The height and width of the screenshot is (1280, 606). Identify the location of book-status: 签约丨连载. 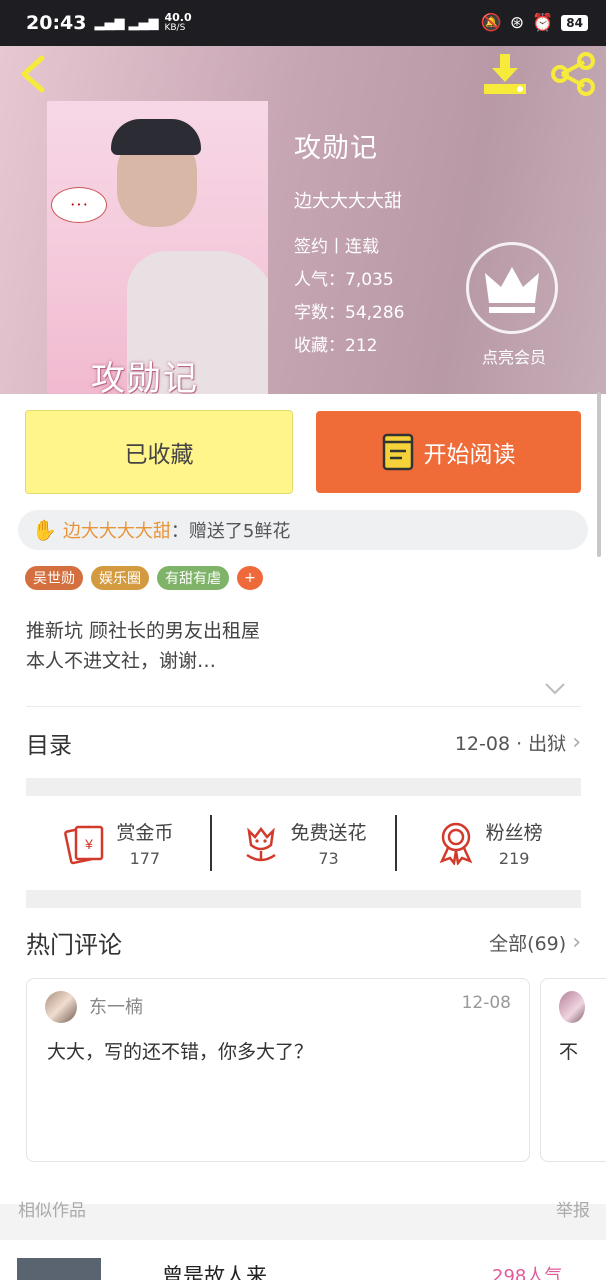
(336, 247).